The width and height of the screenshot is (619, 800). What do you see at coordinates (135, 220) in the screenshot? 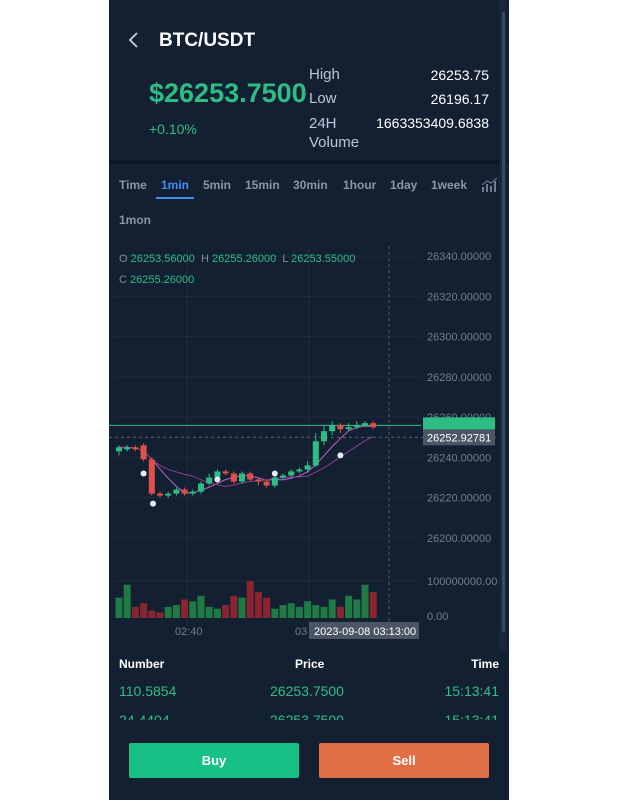
I see `tab-1mon: 1mon` at bounding box center [135, 220].